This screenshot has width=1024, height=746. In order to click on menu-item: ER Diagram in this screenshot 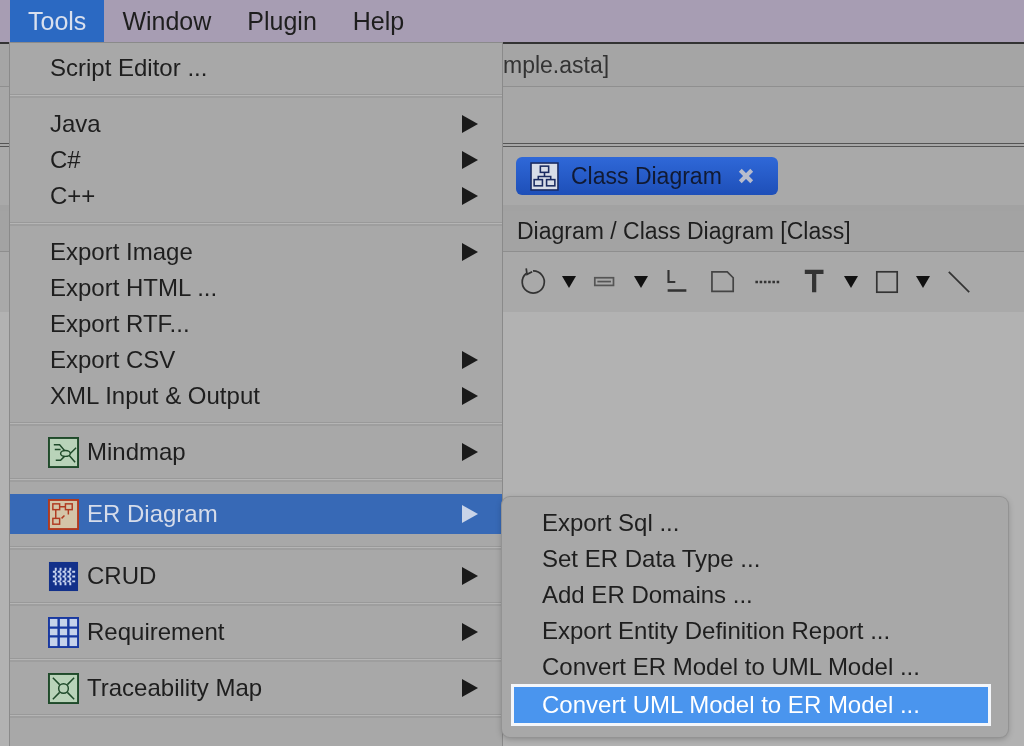, I will do `click(256, 514)`.